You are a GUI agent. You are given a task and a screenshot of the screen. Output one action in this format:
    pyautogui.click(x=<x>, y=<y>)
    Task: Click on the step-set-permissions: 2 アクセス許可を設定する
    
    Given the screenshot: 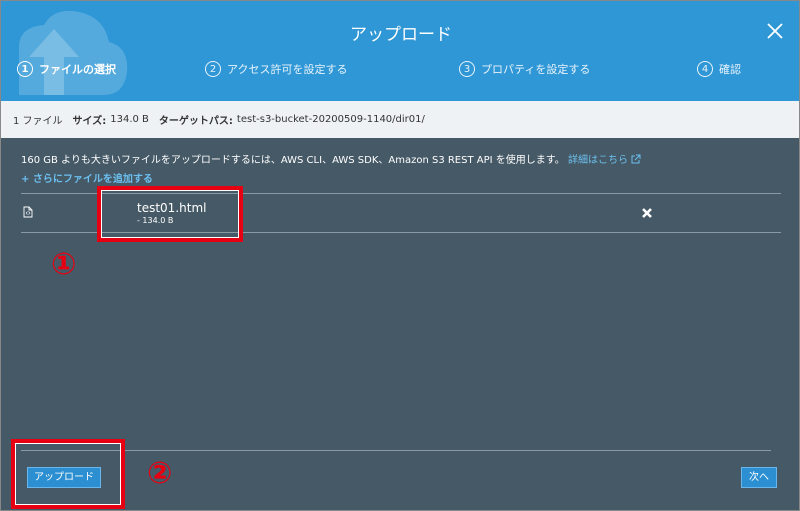 What is the action you would take?
    pyautogui.click(x=276, y=69)
    